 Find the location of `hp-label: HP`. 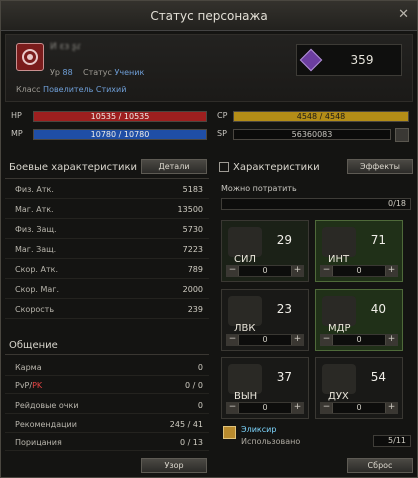

hp-label: HP is located at coordinates (16, 115).